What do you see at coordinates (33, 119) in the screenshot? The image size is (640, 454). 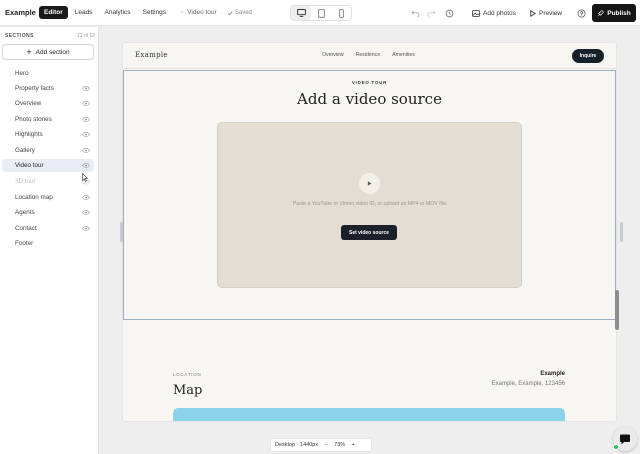 I see `sidebar-item-label: Photo stories` at bounding box center [33, 119].